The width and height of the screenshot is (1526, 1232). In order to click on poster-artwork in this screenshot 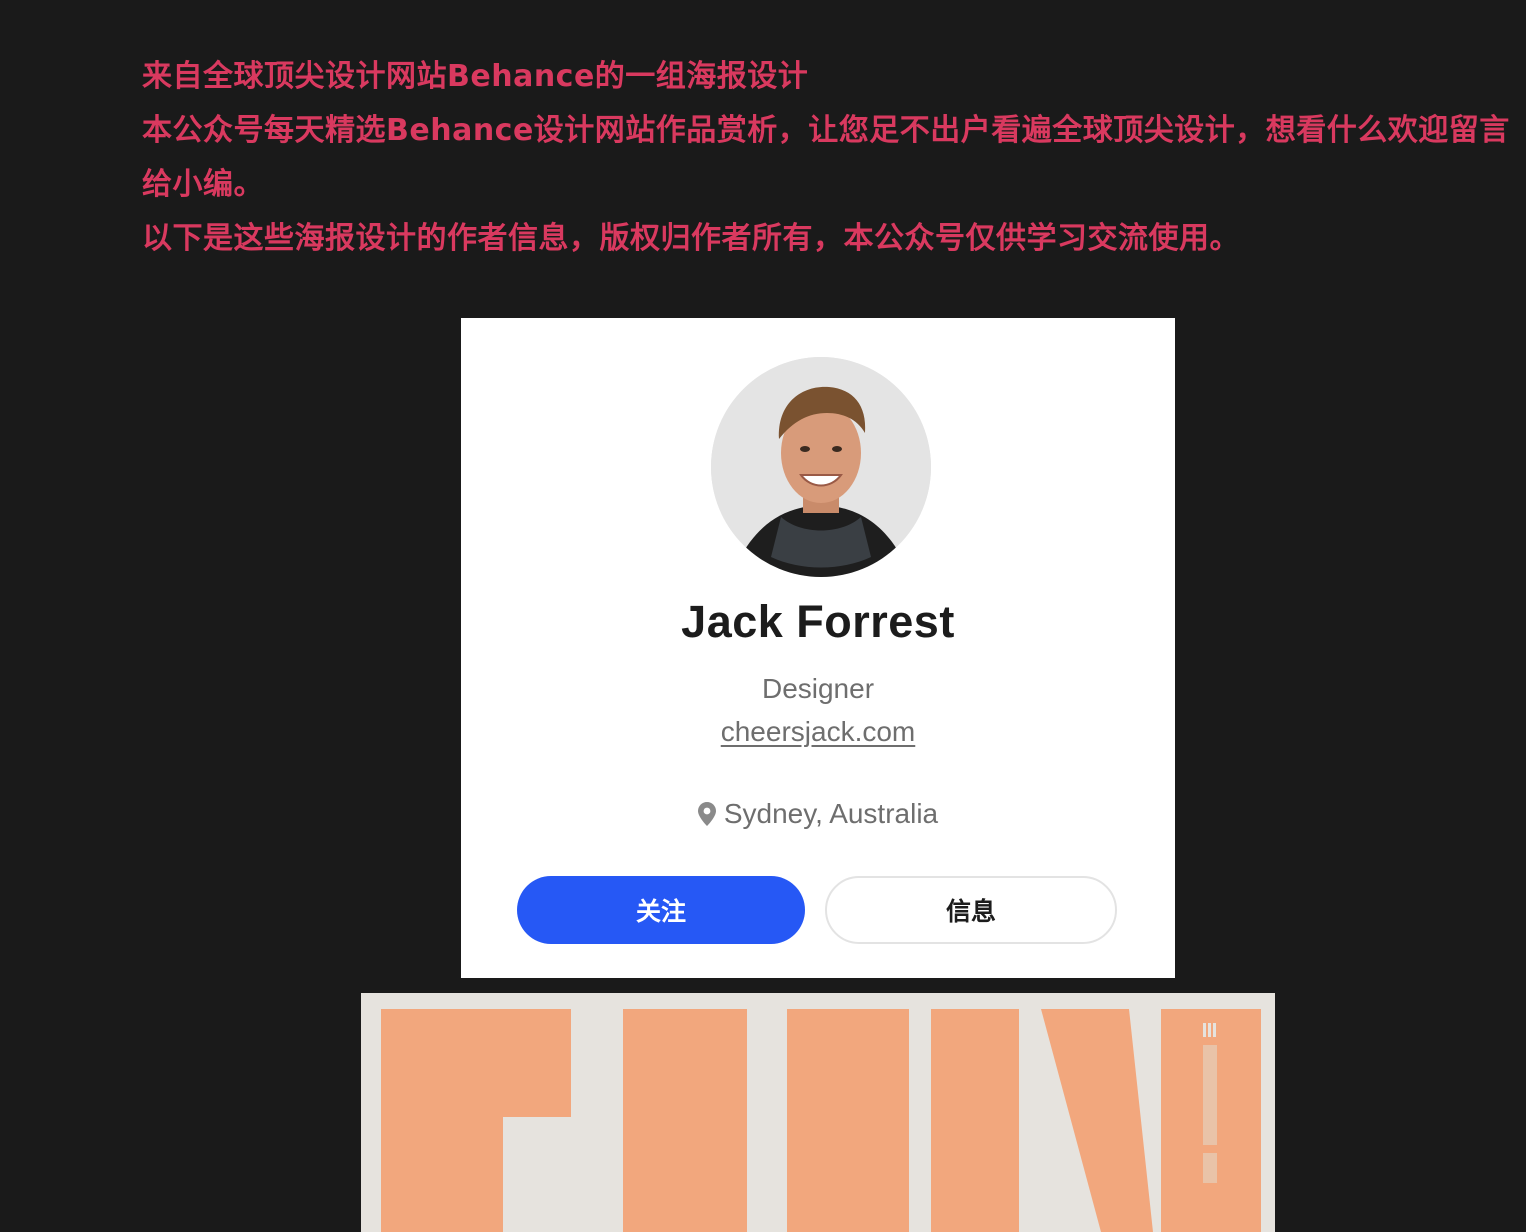, I will do `click(818, 1112)`.